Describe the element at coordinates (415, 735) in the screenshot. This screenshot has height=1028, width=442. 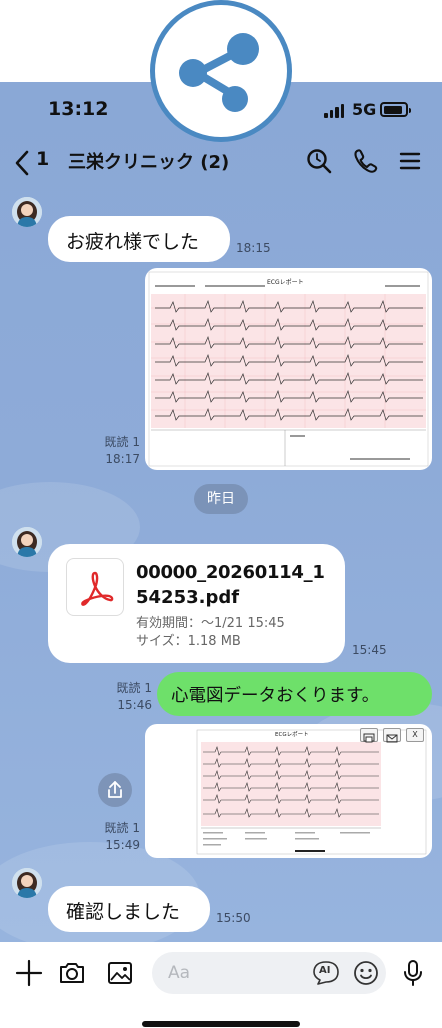
I see `close-label: X` at that location.